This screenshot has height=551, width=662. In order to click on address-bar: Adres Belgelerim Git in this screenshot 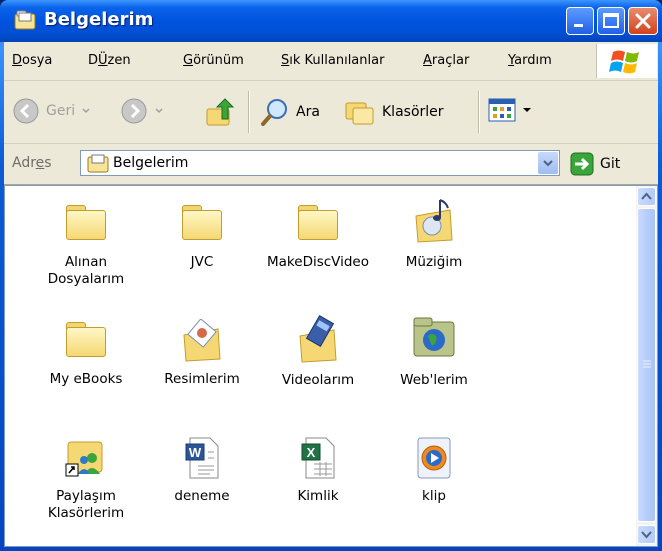, I will do `click(331, 164)`.